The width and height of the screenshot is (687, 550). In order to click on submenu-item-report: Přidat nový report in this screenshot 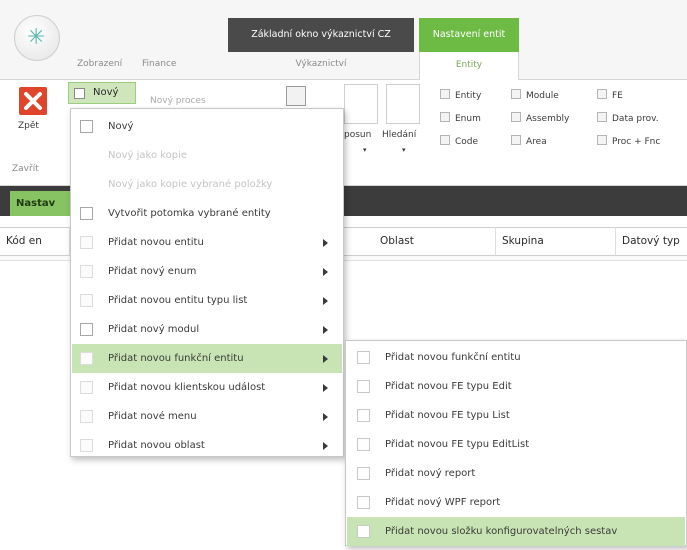, I will do `click(516, 473)`.